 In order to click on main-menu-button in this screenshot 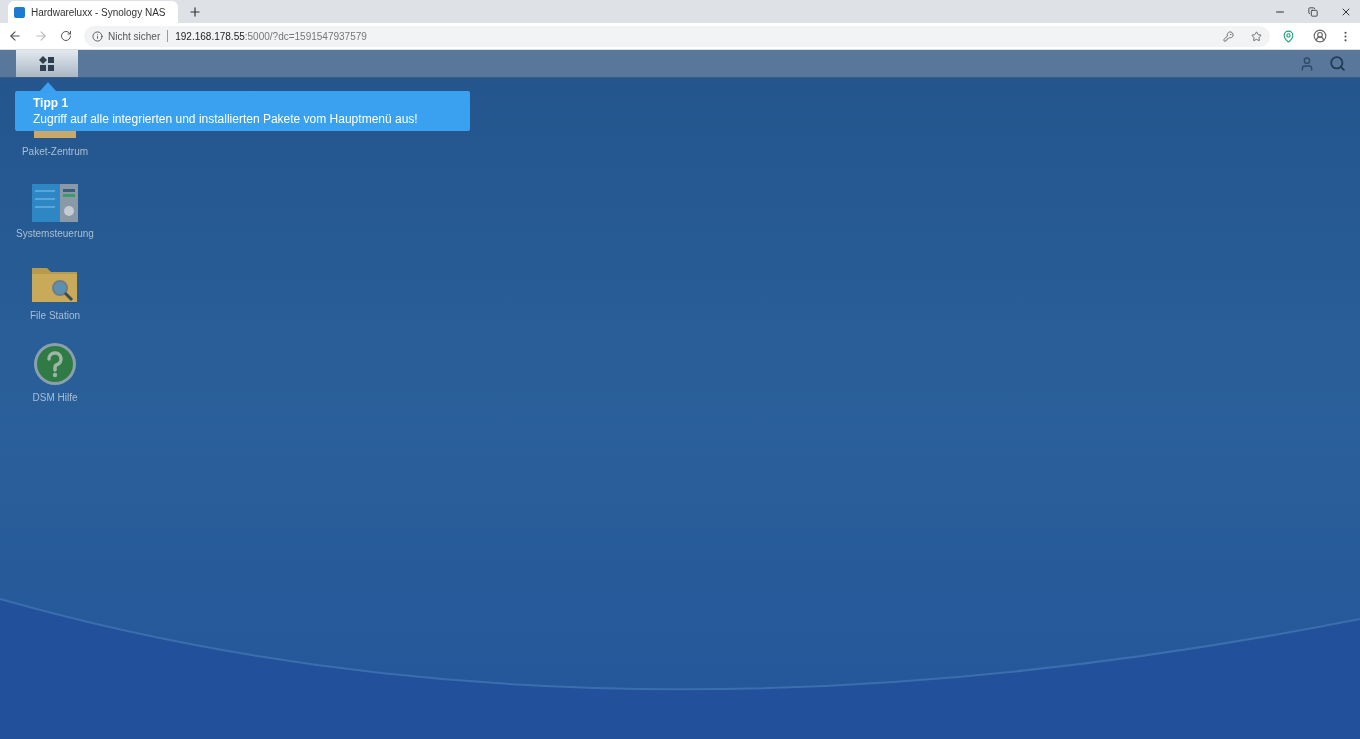, I will do `click(47, 63)`.